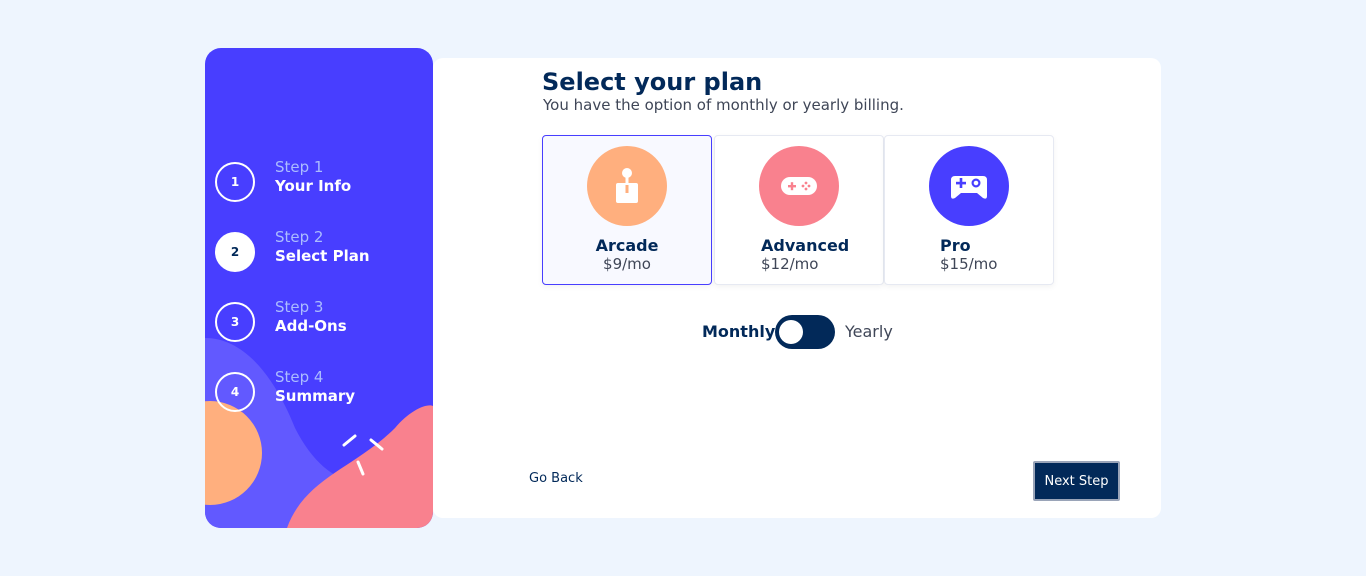 The height and width of the screenshot is (576, 1366). I want to click on sidebar-step-1: 1 Step 1 Your Info, so click(320, 181).